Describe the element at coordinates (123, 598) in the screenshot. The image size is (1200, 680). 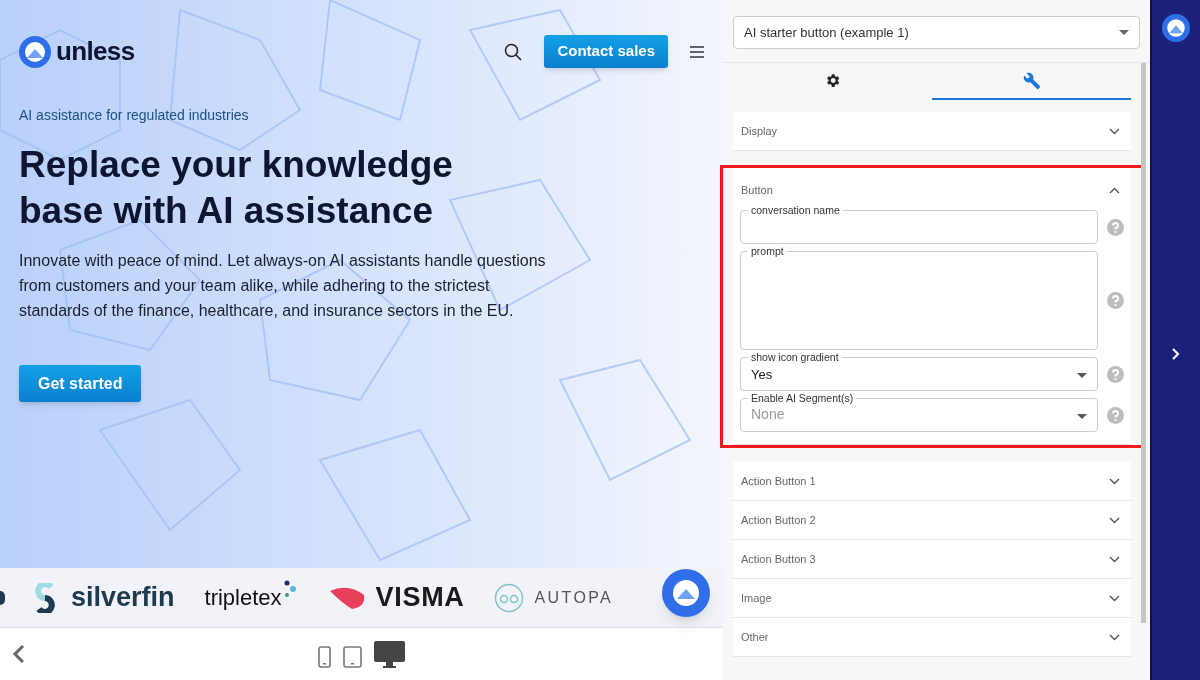
I see `brand-logo-text: silverfin` at that location.